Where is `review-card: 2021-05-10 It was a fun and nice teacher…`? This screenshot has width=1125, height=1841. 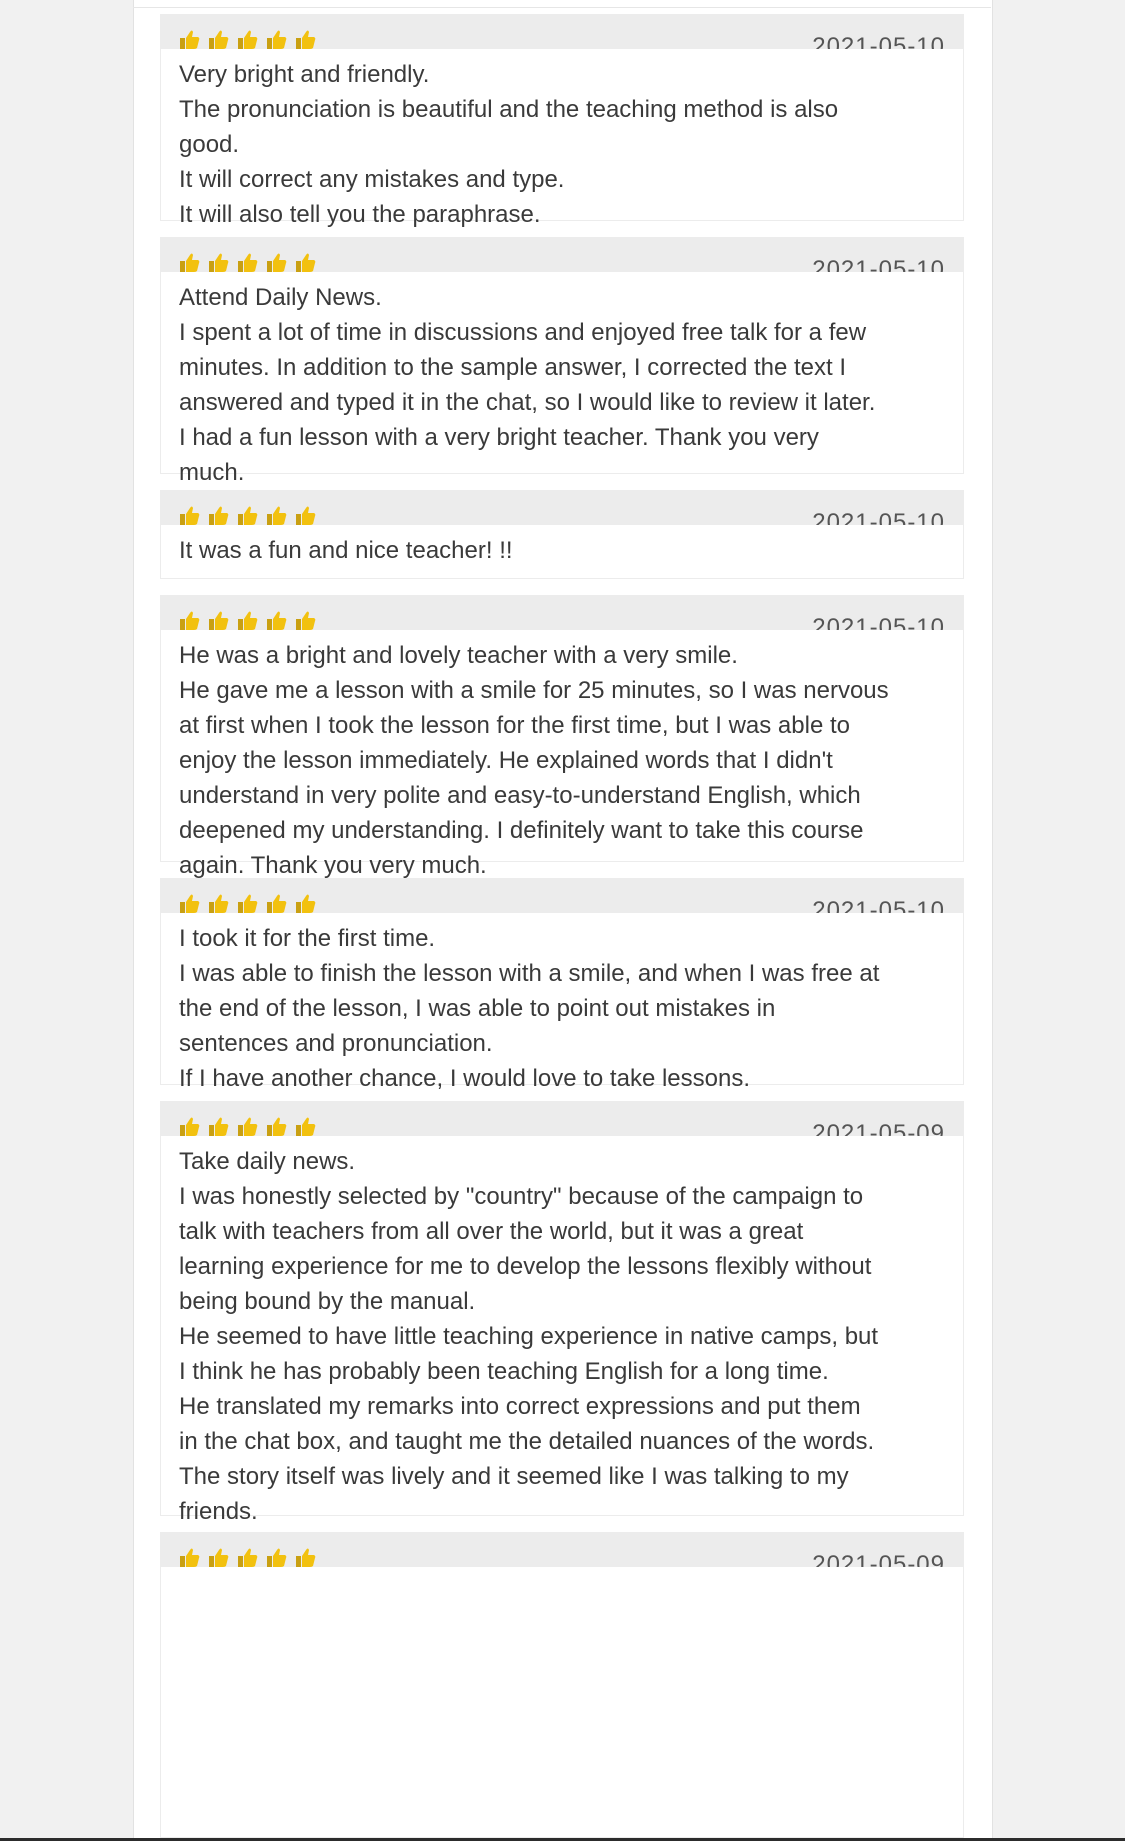 review-card: 2021-05-10 It was a fun and nice teacher… is located at coordinates (562, 534).